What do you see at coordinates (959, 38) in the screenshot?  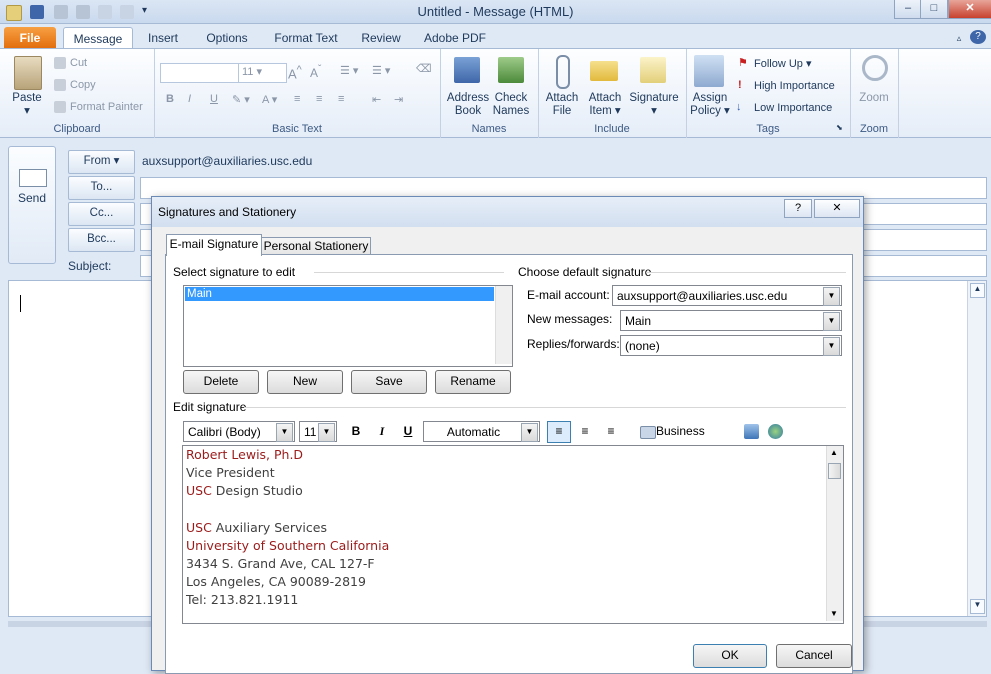 I see `collapse-ribbon-icon: ▵` at bounding box center [959, 38].